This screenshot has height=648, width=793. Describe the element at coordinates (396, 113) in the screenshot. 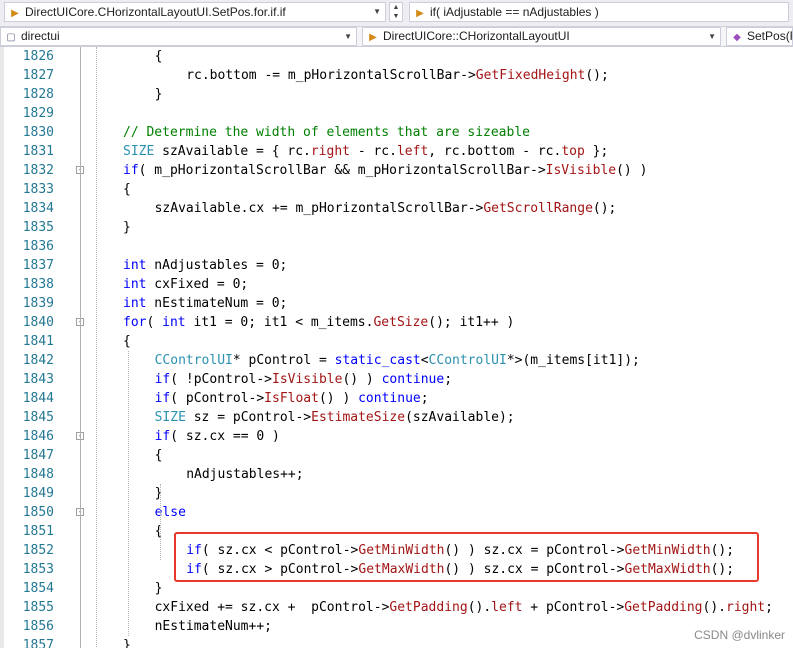

I see `code-line: 1829` at that location.